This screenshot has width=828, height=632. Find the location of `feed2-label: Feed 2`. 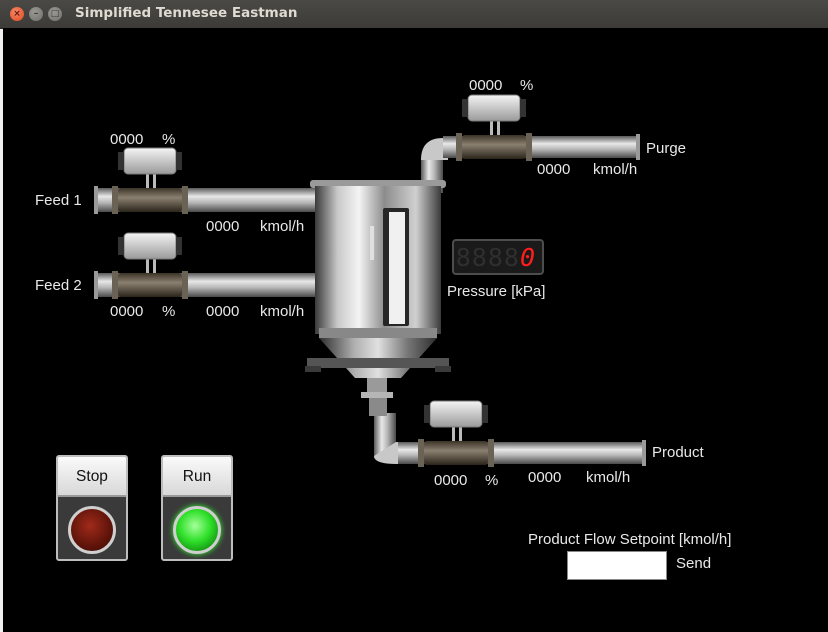

feed2-label: Feed 2 is located at coordinates (58, 285).